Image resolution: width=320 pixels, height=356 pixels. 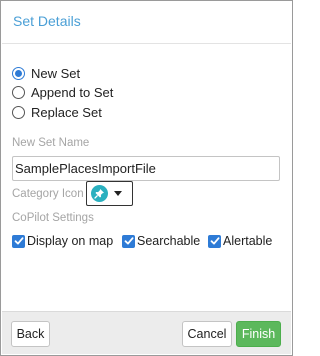 I want to click on radio-label-replace-set: Replace Set, so click(x=66, y=112).